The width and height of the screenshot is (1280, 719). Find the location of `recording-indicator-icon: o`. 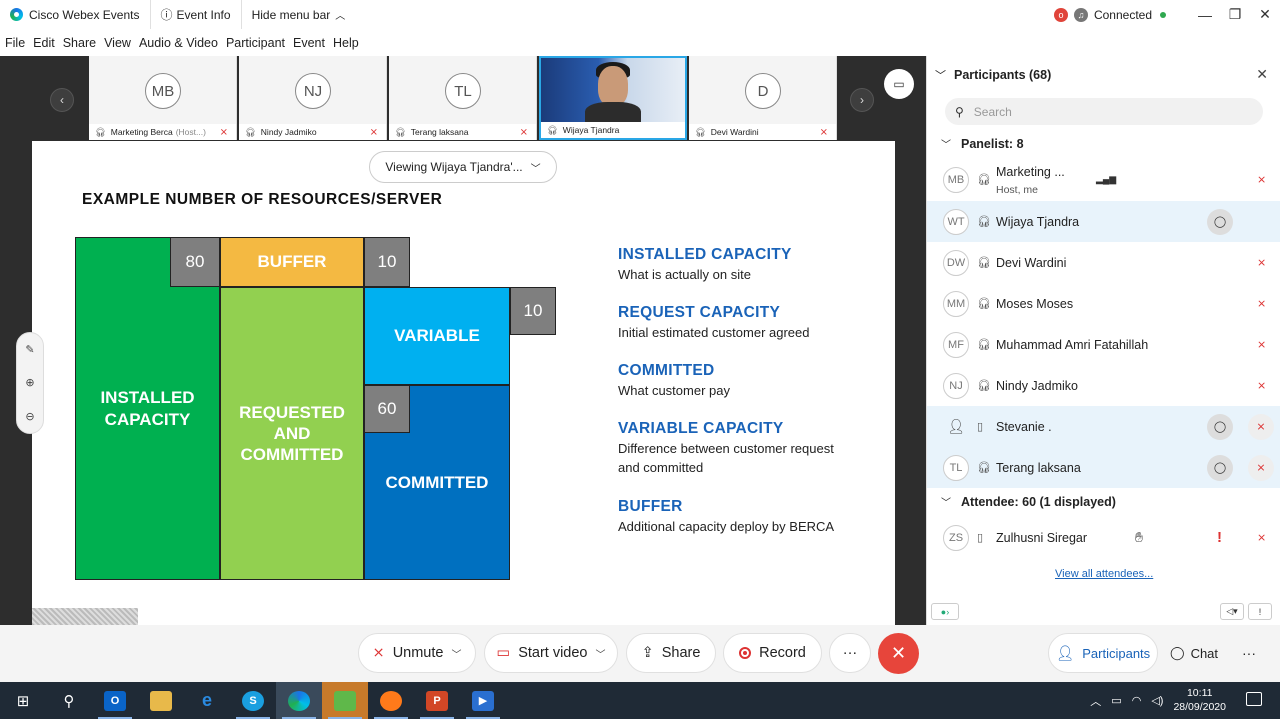

recording-indicator-icon: o is located at coordinates (1060, 14).